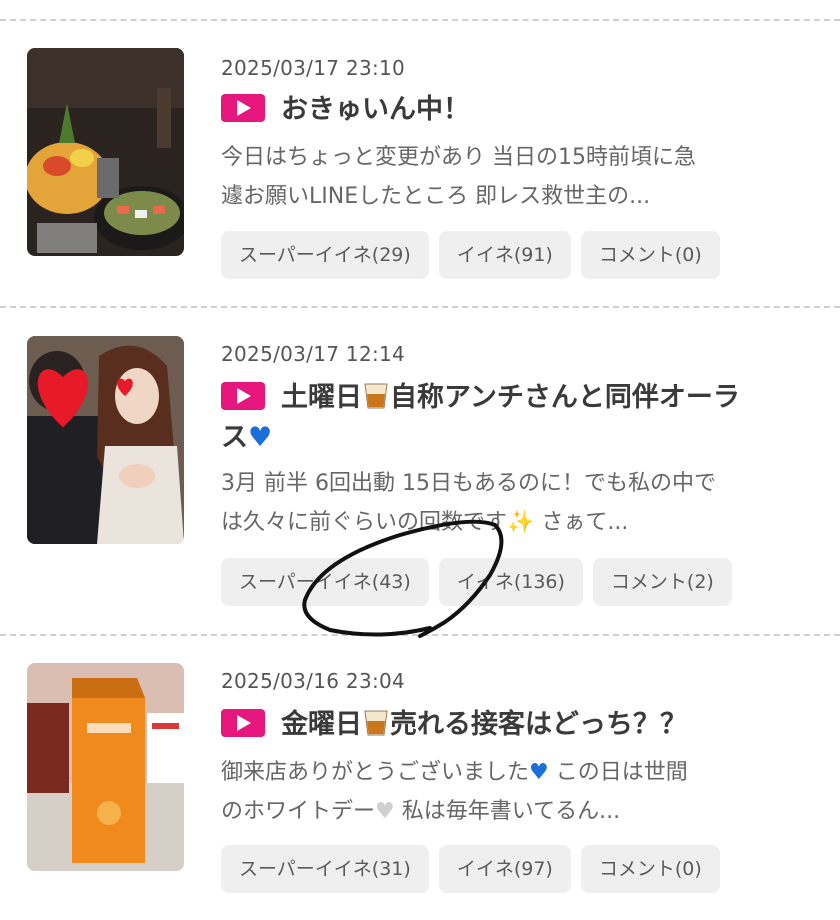 Image resolution: width=840 pixels, height=920 pixels. Describe the element at coordinates (234, 437) in the screenshot. I see `post-title-text: ス` at that location.